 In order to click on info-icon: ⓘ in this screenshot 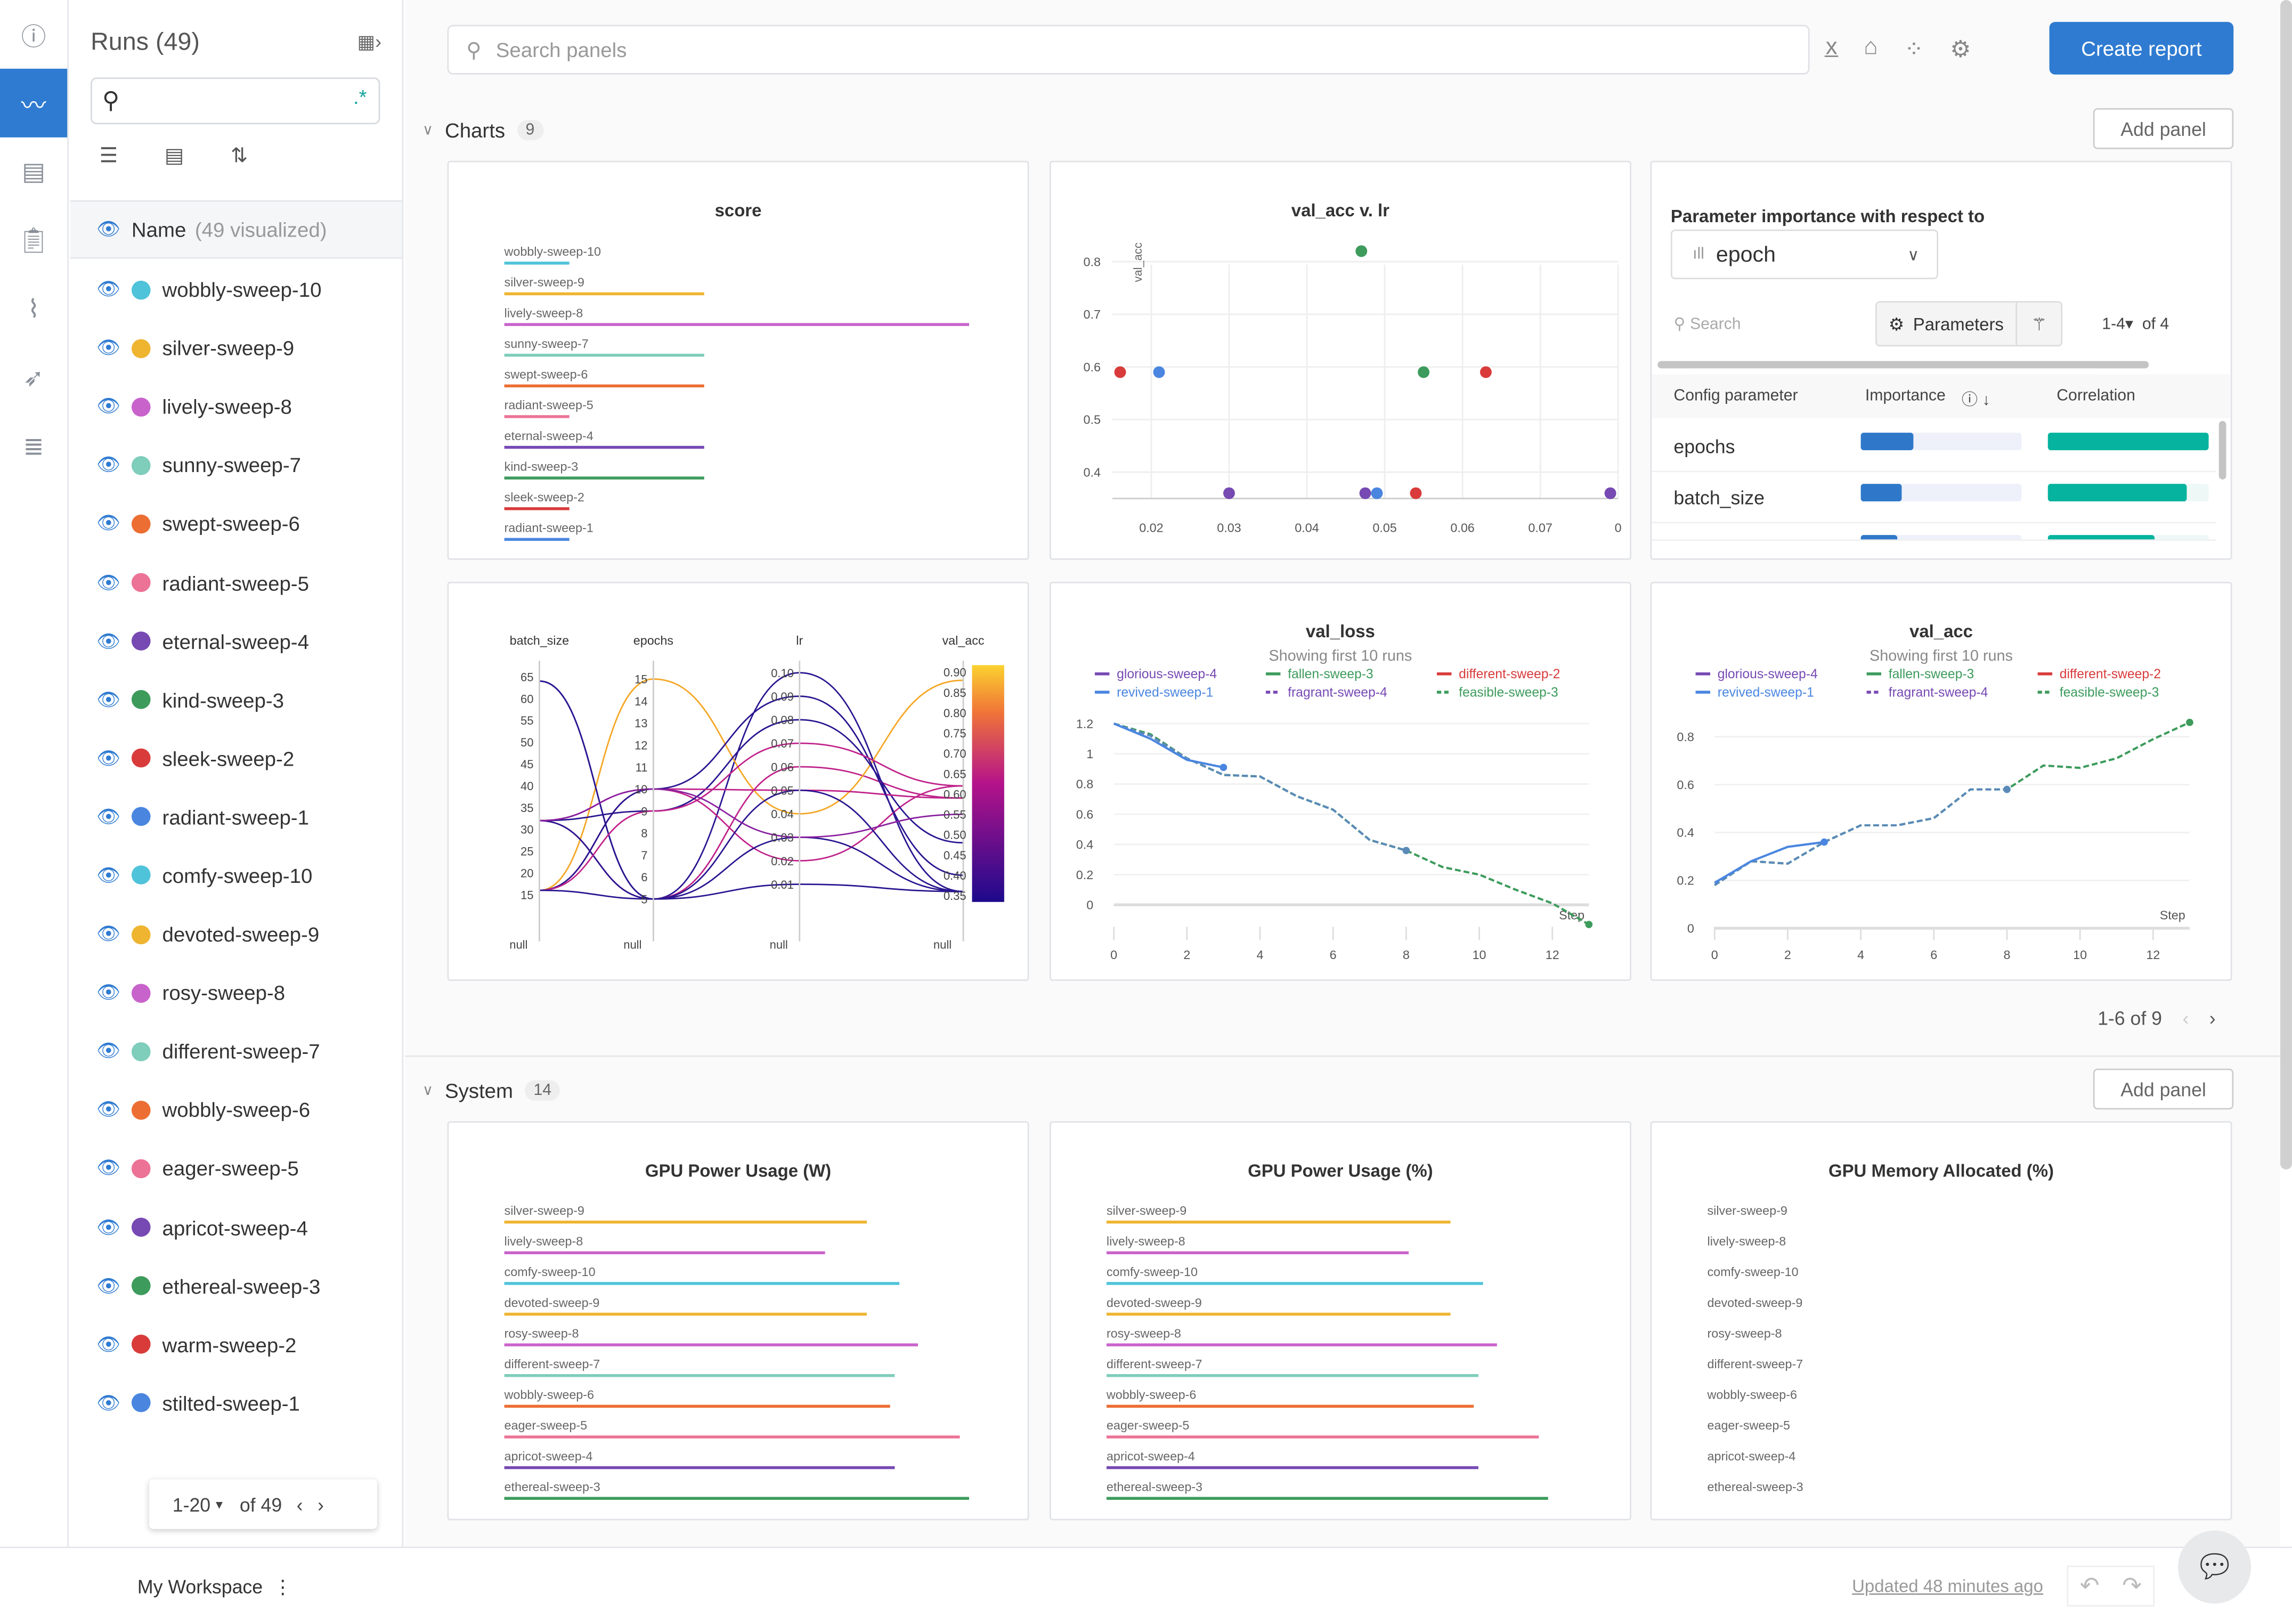, I will do `click(33, 34)`.